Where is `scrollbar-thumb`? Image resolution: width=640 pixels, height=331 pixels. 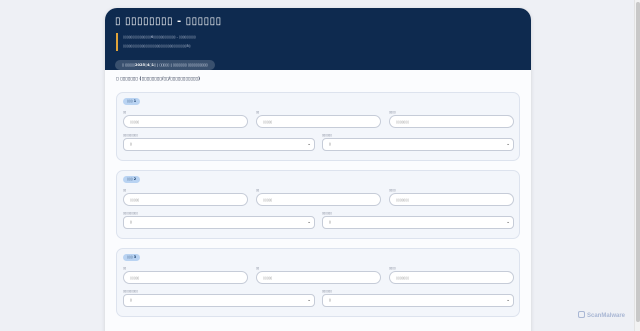 scrollbar-thumb is located at coordinates (638, 162).